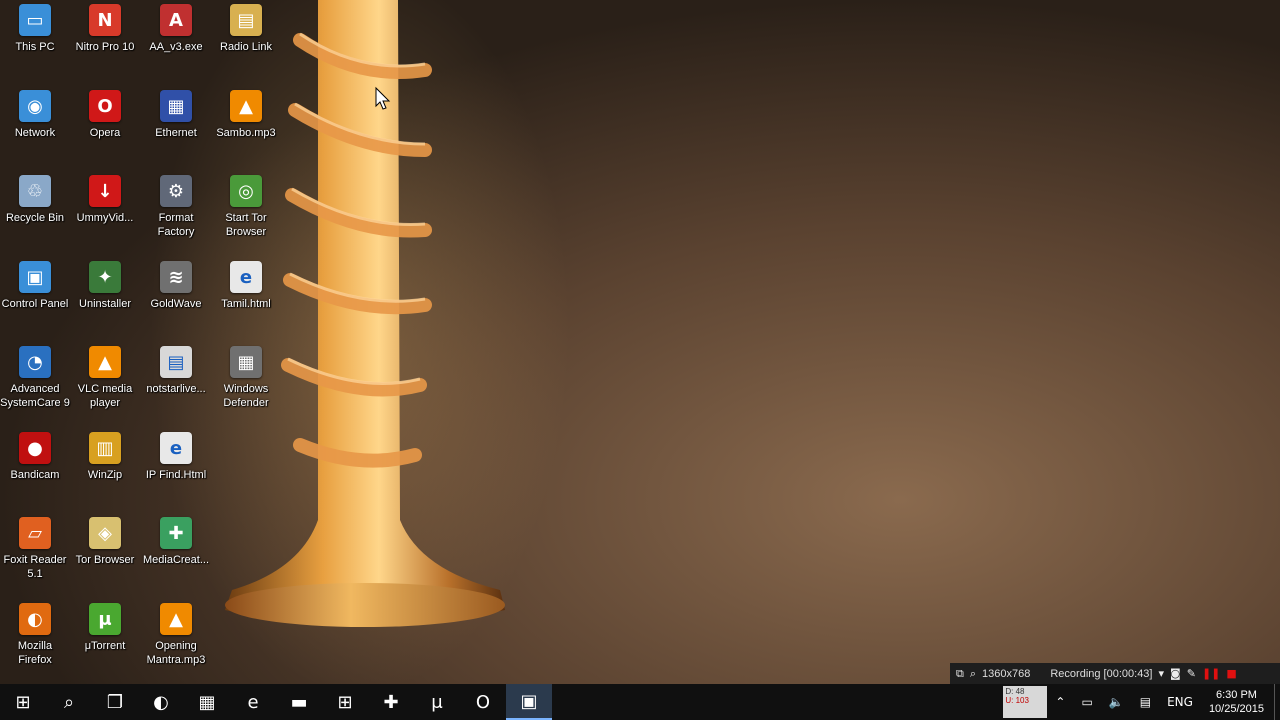 The width and height of the screenshot is (1280, 720). I want to click on desktop-icon: ◉ Network, so click(35, 115).